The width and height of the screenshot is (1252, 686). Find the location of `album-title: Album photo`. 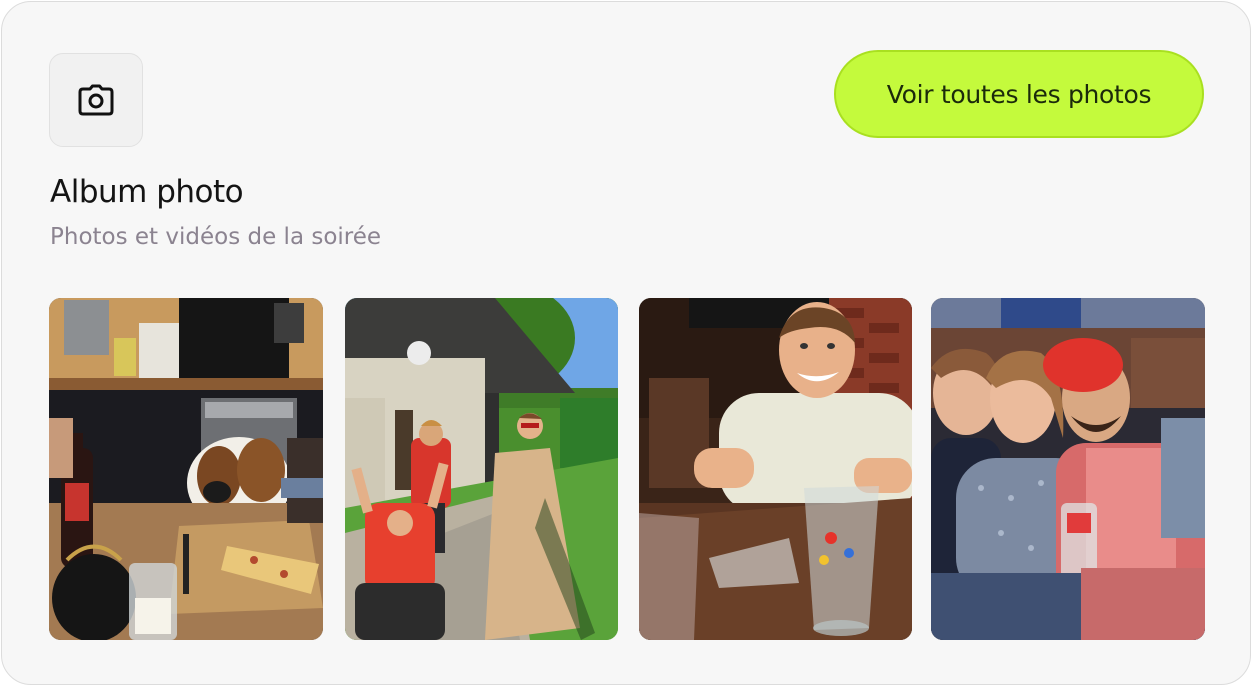

album-title: Album photo is located at coordinates (147, 192).